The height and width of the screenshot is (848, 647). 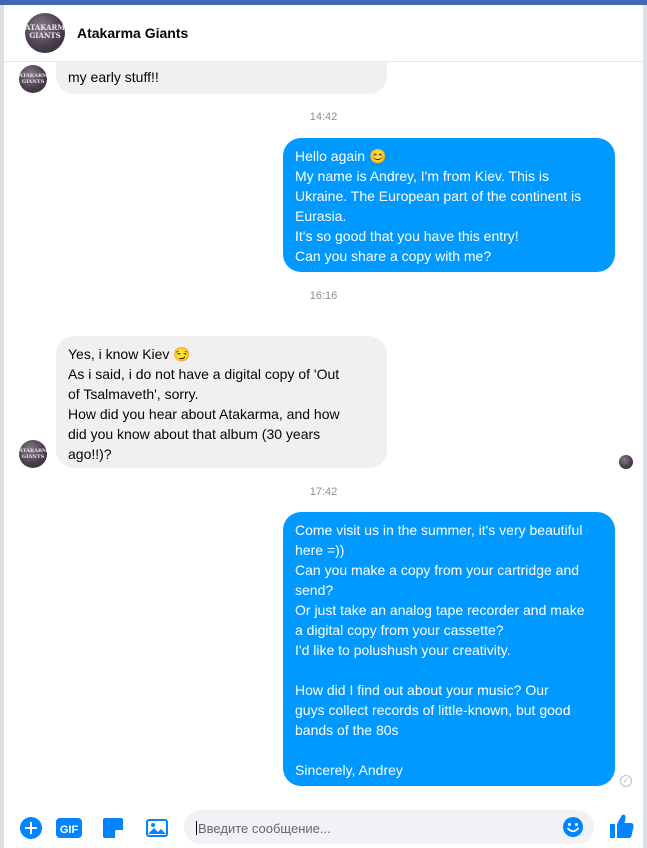 I want to click on message-composer: GIF, so click(x=323, y=827).